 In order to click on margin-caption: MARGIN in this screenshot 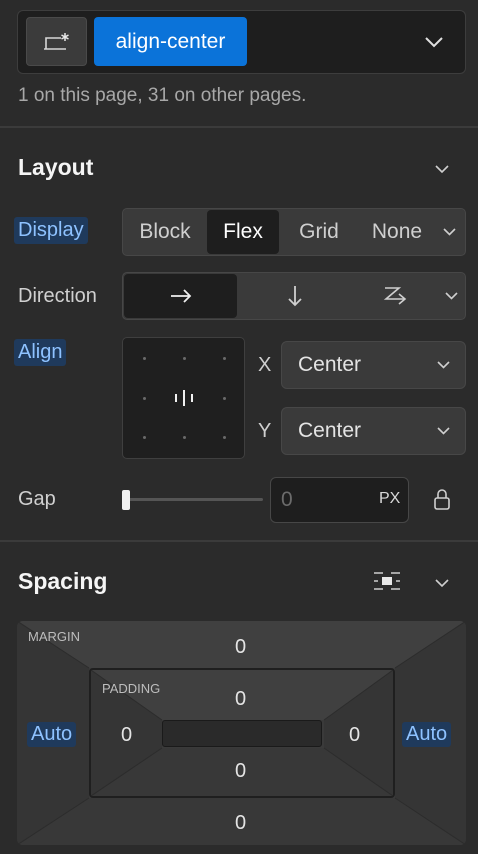, I will do `click(54, 636)`.